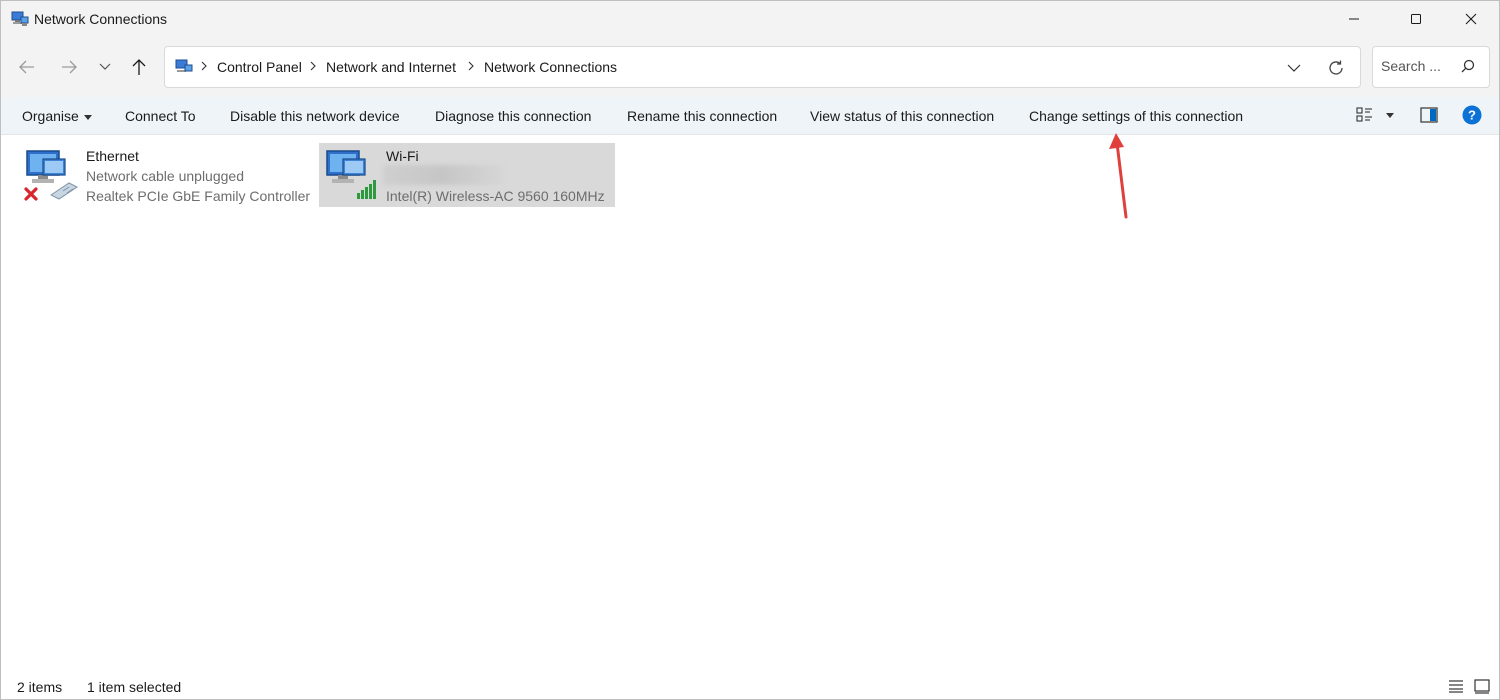 Image resolution: width=1500 pixels, height=700 pixels. I want to click on refresh-icon, so click(1336, 67).